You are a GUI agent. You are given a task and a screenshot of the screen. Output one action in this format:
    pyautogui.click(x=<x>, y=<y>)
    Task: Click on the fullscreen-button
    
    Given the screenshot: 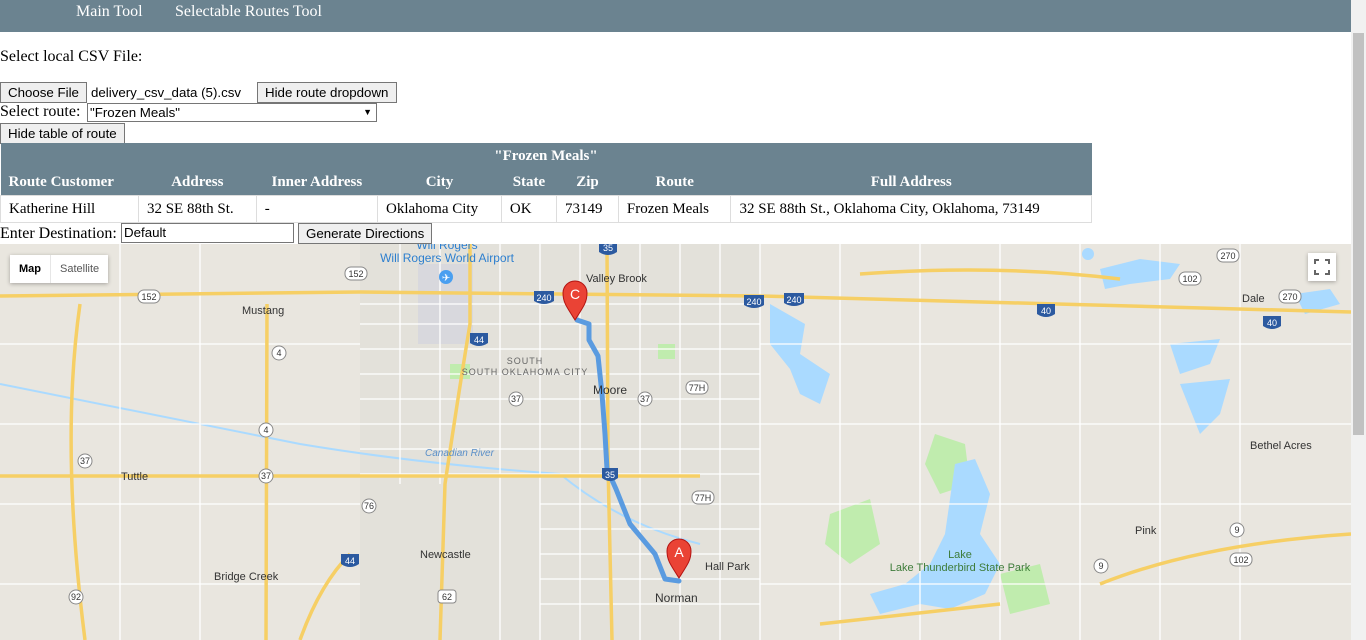 What is the action you would take?
    pyautogui.click(x=1322, y=267)
    